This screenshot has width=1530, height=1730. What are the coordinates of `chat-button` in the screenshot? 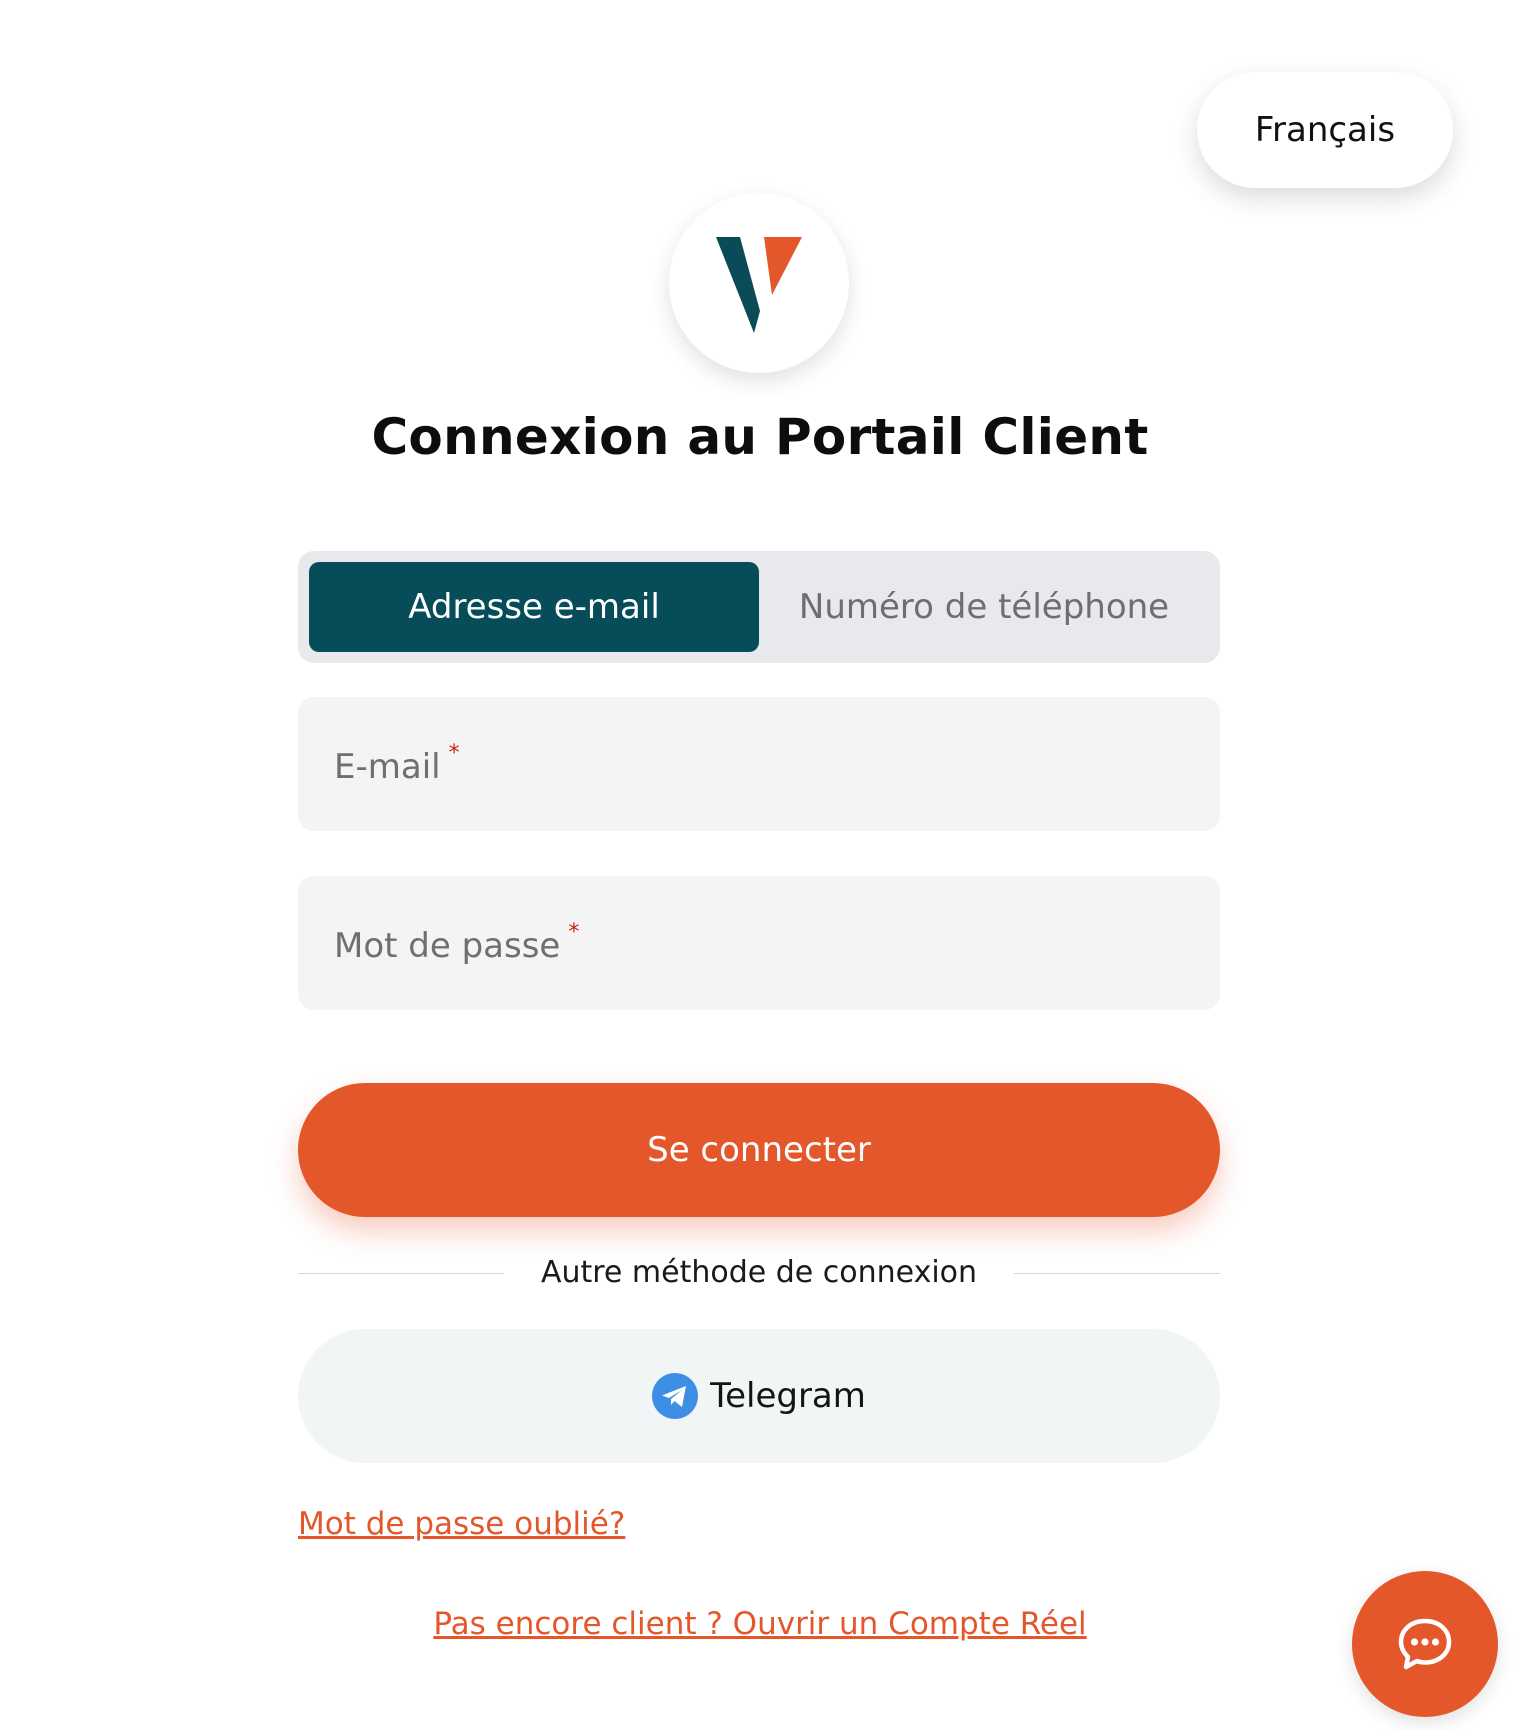 It's located at (1425, 1644).